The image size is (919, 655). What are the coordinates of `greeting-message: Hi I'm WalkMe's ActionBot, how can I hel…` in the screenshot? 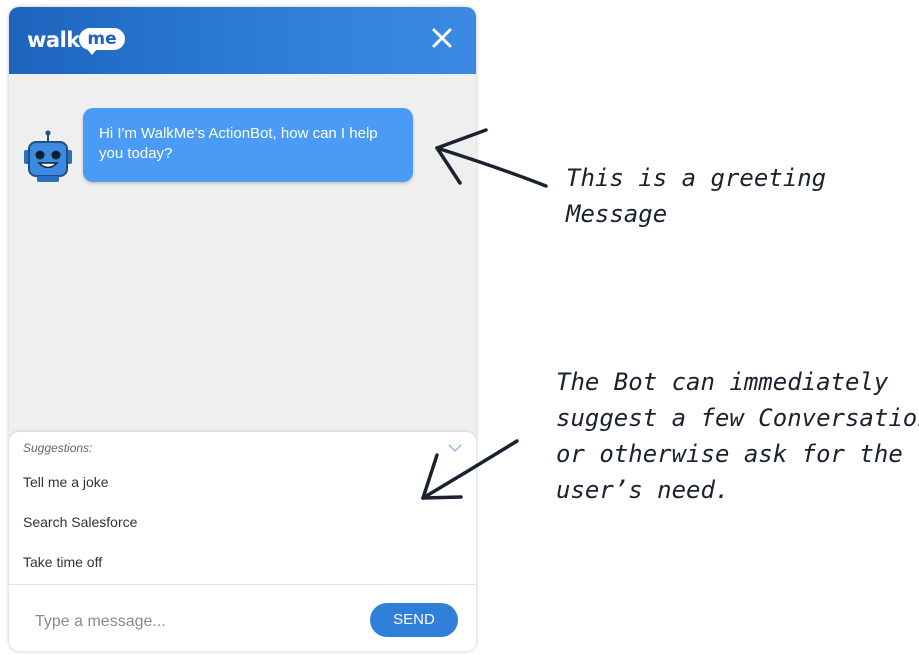 It's located at (248, 145).